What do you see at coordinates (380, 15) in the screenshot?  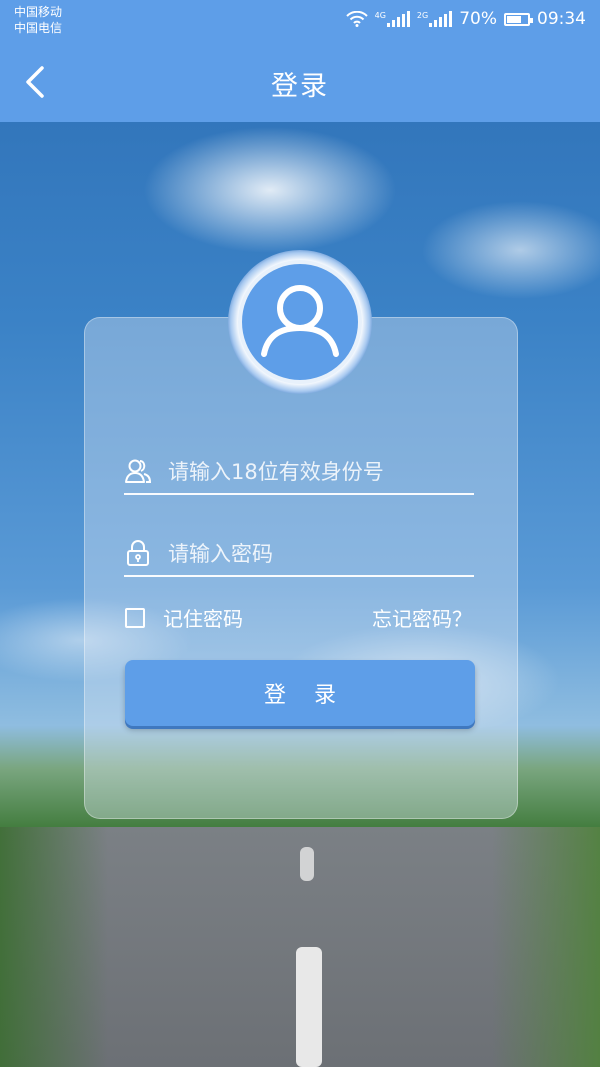 I see `network-1-label: 4G` at bounding box center [380, 15].